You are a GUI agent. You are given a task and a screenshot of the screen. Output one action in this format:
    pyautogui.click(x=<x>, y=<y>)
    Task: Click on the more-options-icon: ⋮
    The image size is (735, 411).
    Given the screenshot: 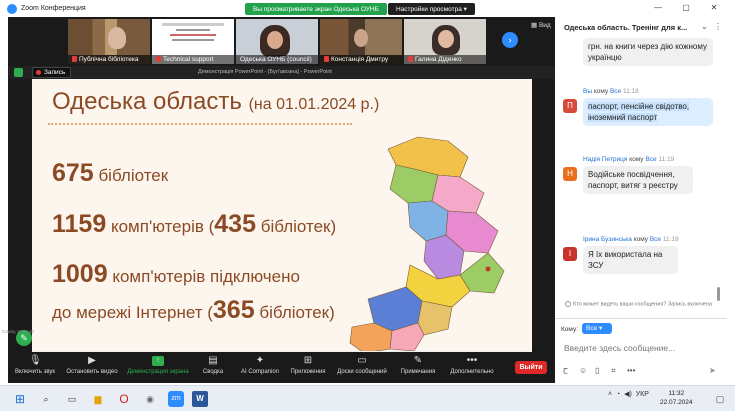 What is the action you would take?
    pyautogui.click(x=718, y=26)
    